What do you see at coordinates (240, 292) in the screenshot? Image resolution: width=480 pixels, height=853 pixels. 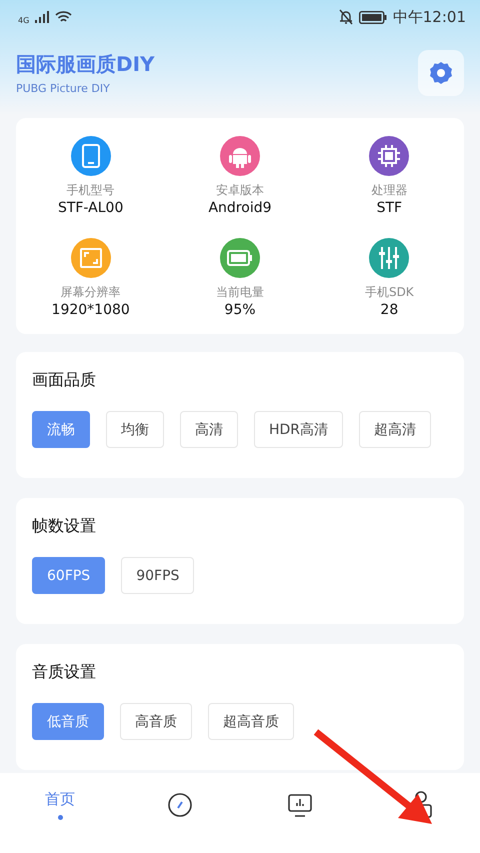 I see `info-label: 当前电量` at bounding box center [240, 292].